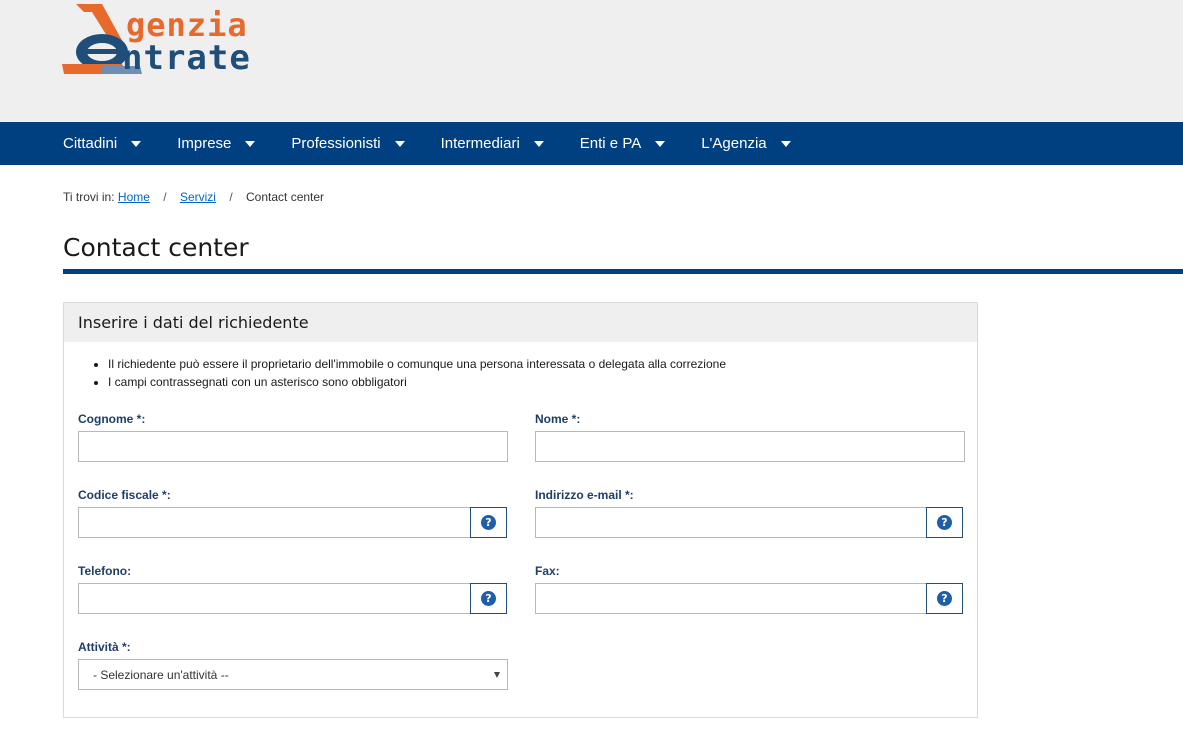 Image resolution: width=1183 pixels, height=733 pixels. What do you see at coordinates (731, 598) in the screenshot?
I see `fax-input` at bounding box center [731, 598].